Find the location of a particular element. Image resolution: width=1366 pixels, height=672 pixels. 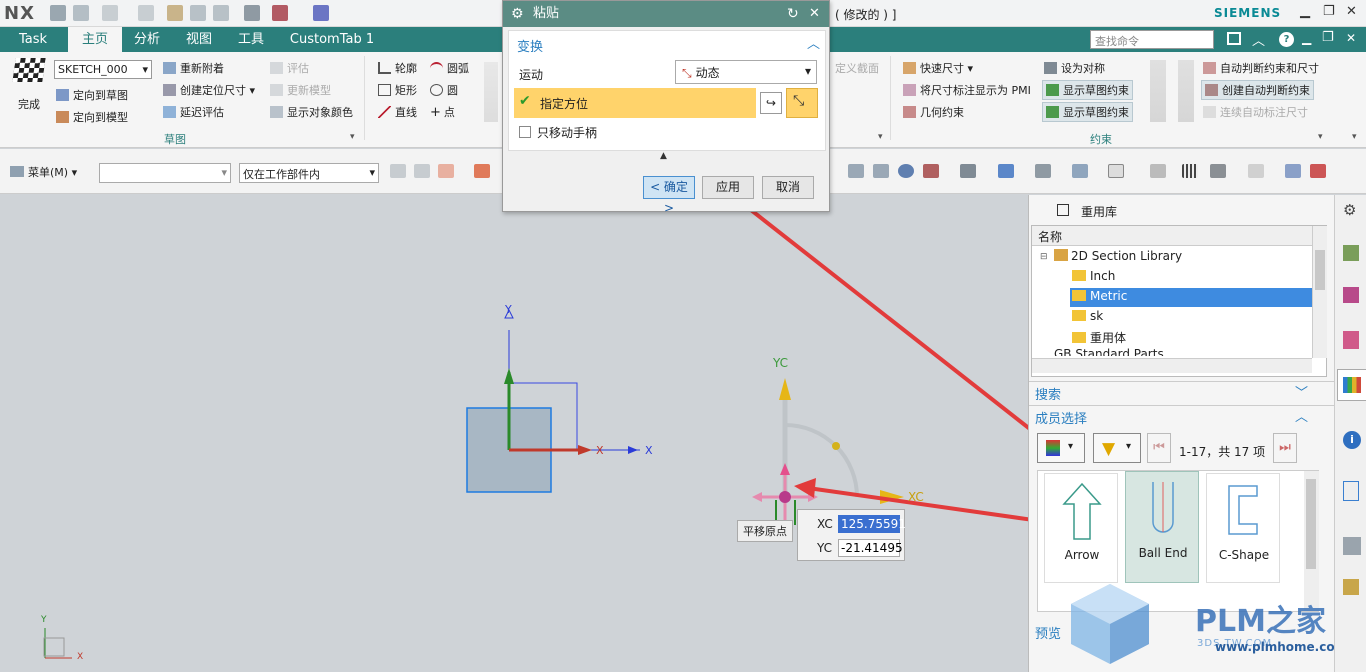

member-ball-end: Ball End is located at coordinates (1162, 527).